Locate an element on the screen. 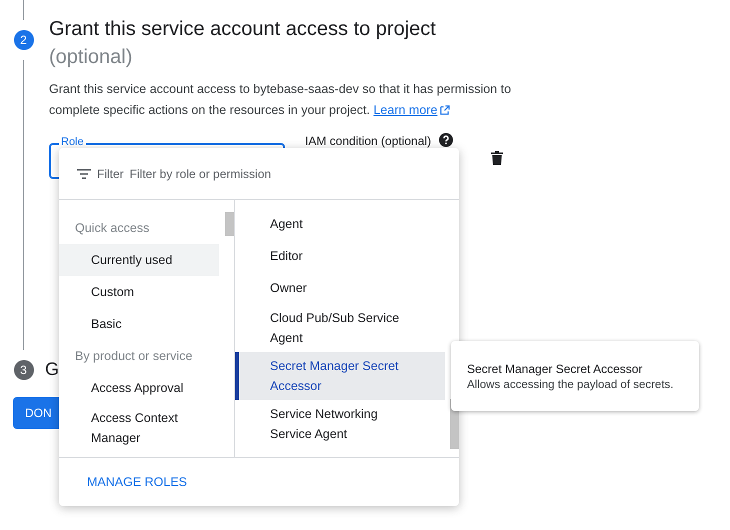 This screenshot has width=730, height=530. tooltip-description: Allows accessing the payload of secrets. is located at coordinates (570, 385).